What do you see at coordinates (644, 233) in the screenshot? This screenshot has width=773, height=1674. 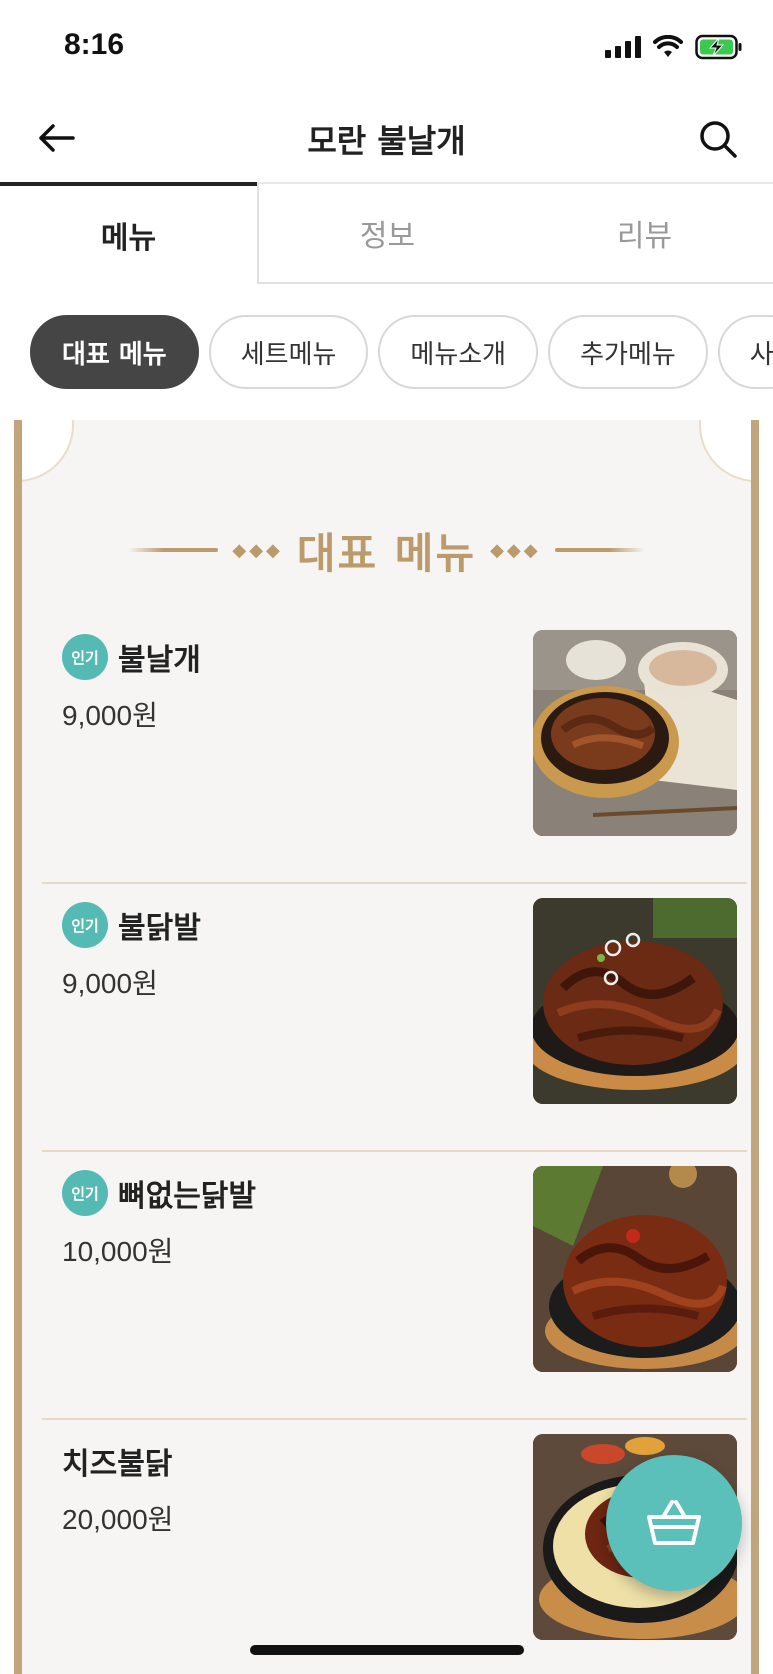 I see `tab-review: 리뷰` at bounding box center [644, 233].